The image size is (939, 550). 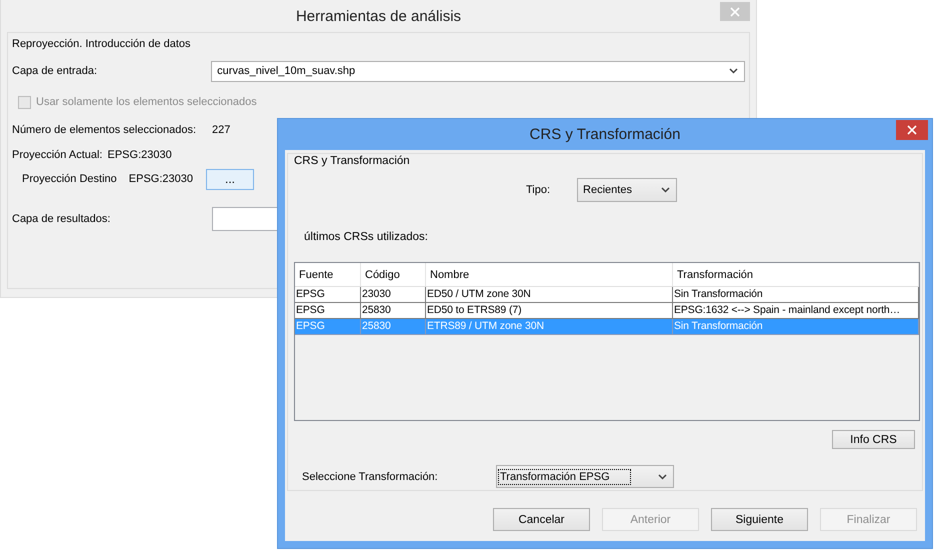 I want to click on group-title: CRS y Transformación, so click(x=352, y=161).